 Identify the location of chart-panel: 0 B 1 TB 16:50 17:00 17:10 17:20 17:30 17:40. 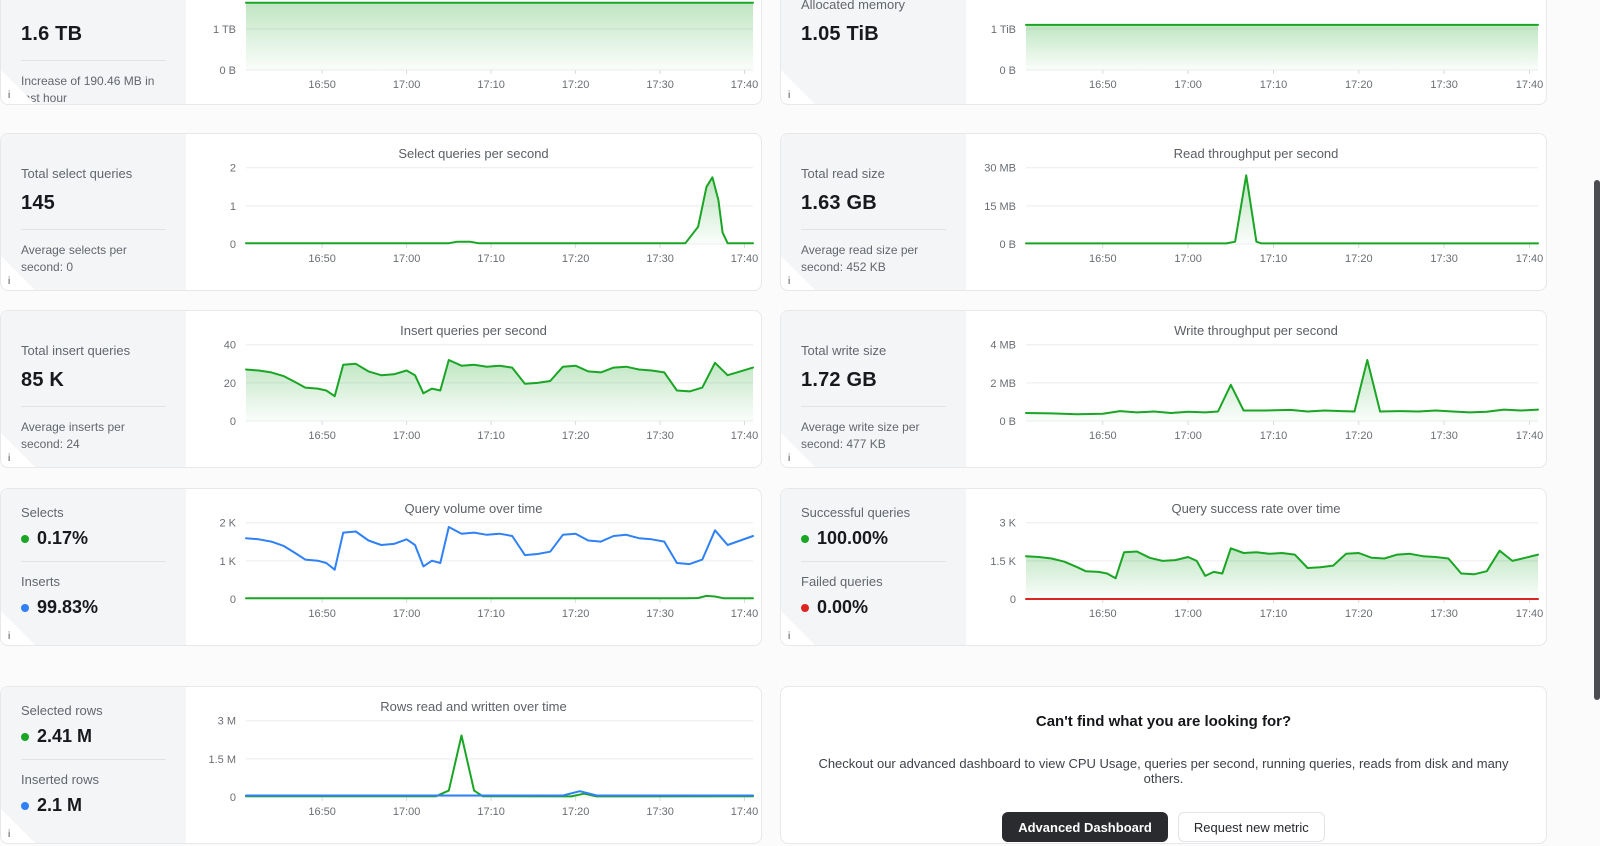
(473, 52).